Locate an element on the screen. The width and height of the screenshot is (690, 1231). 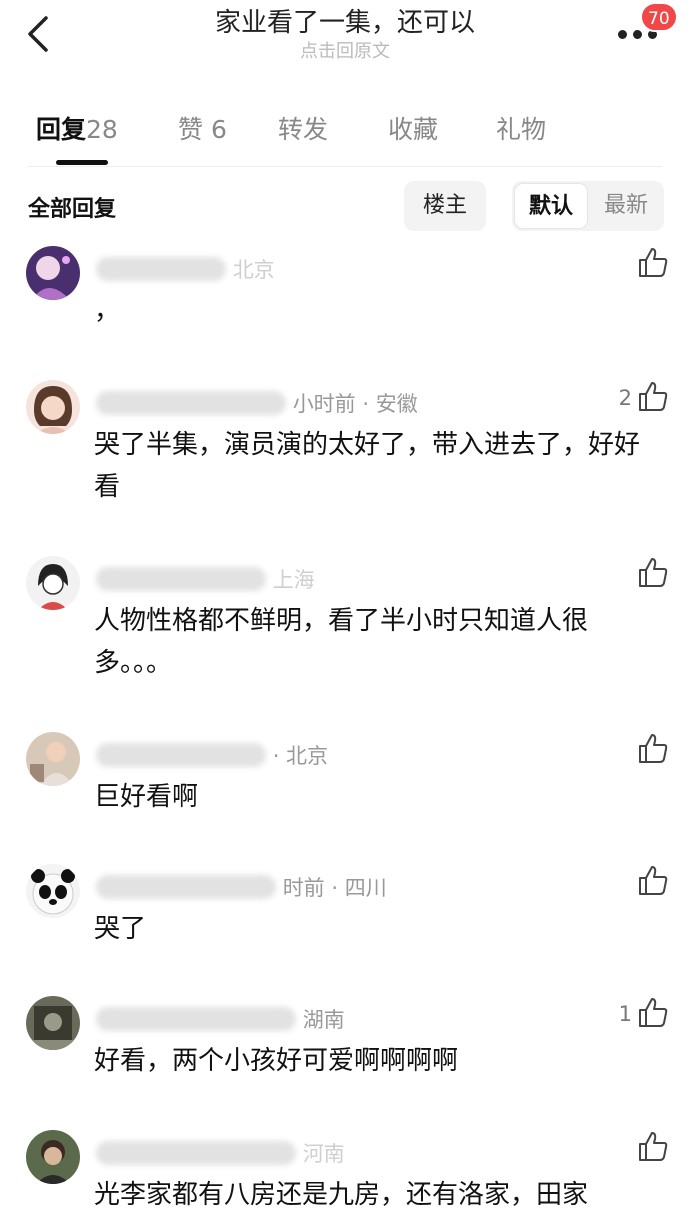
comment-text: 巨好看啊 is located at coordinates (146, 797).